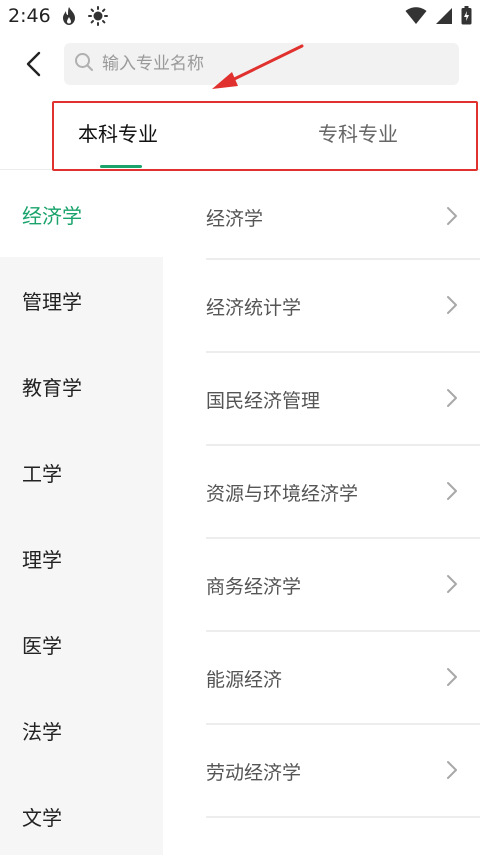 Image resolution: width=480 pixels, height=855 pixels. I want to click on major-label: 经济学, so click(235, 219).